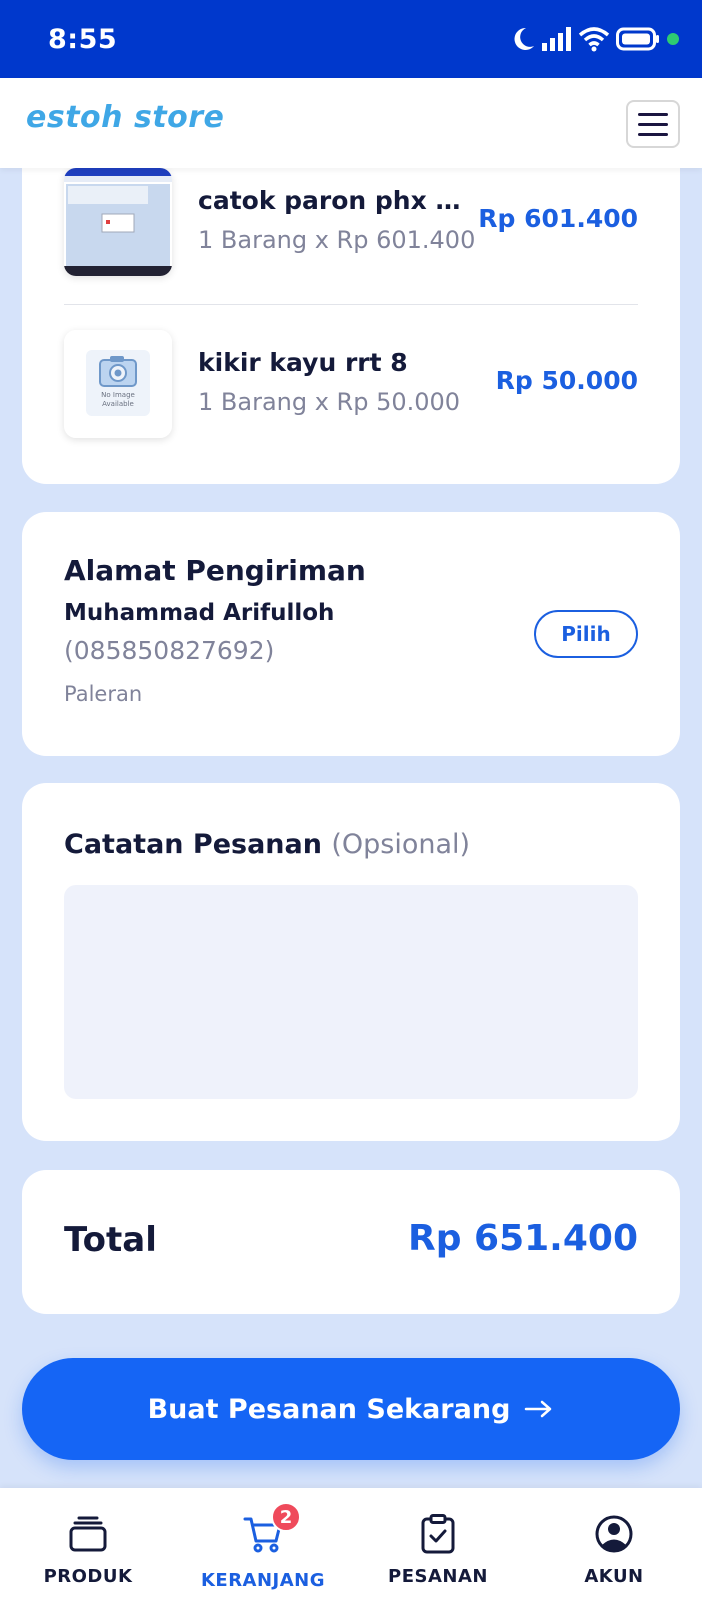 Image resolution: width=702 pixels, height=1600 pixels. Describe the element at coordinates (263, 1580) in the screenshot. I see `nav-label: KERANJANG` at that location.